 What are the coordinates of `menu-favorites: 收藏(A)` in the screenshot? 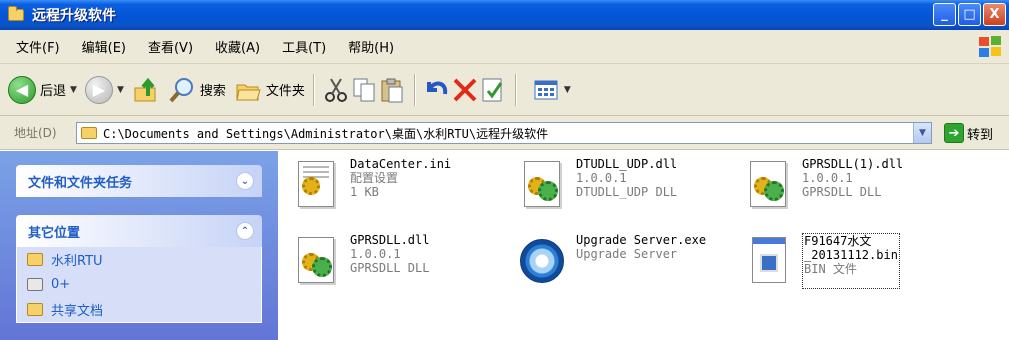 It's located at (237, 46).